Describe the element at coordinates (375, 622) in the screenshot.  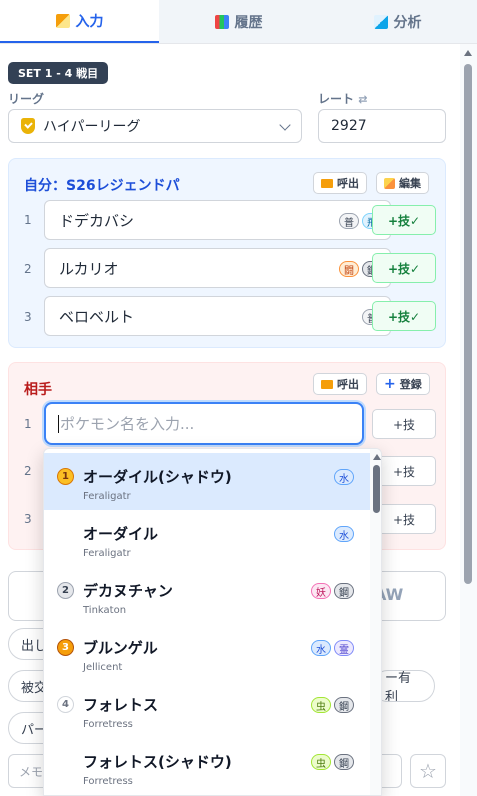
I see `dropdown-scrollbar` at that location.